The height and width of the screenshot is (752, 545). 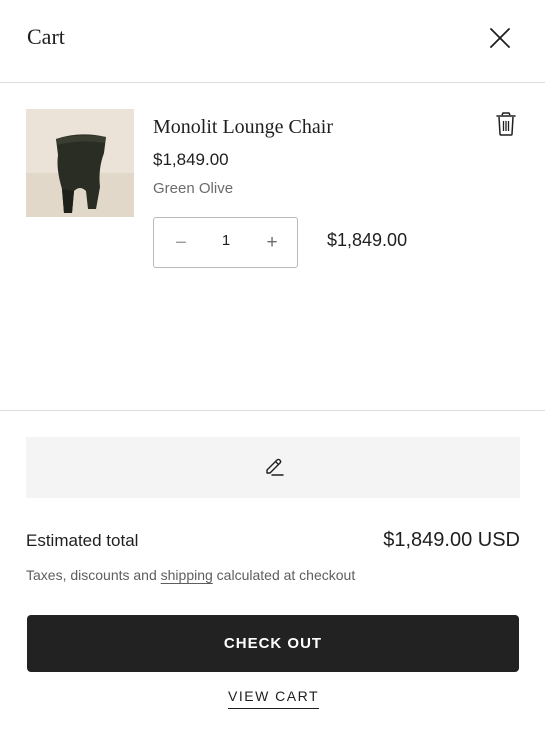 I want to click on pencil-icon, so click(x=275, y=467).